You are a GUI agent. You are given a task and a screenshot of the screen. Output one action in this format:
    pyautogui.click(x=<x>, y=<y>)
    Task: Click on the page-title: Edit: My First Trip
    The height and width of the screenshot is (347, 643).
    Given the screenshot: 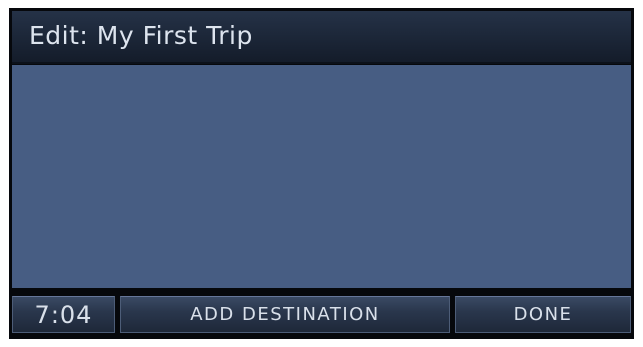 What is the action you would take?
    pyautogui.click(x=141, y=35)
    